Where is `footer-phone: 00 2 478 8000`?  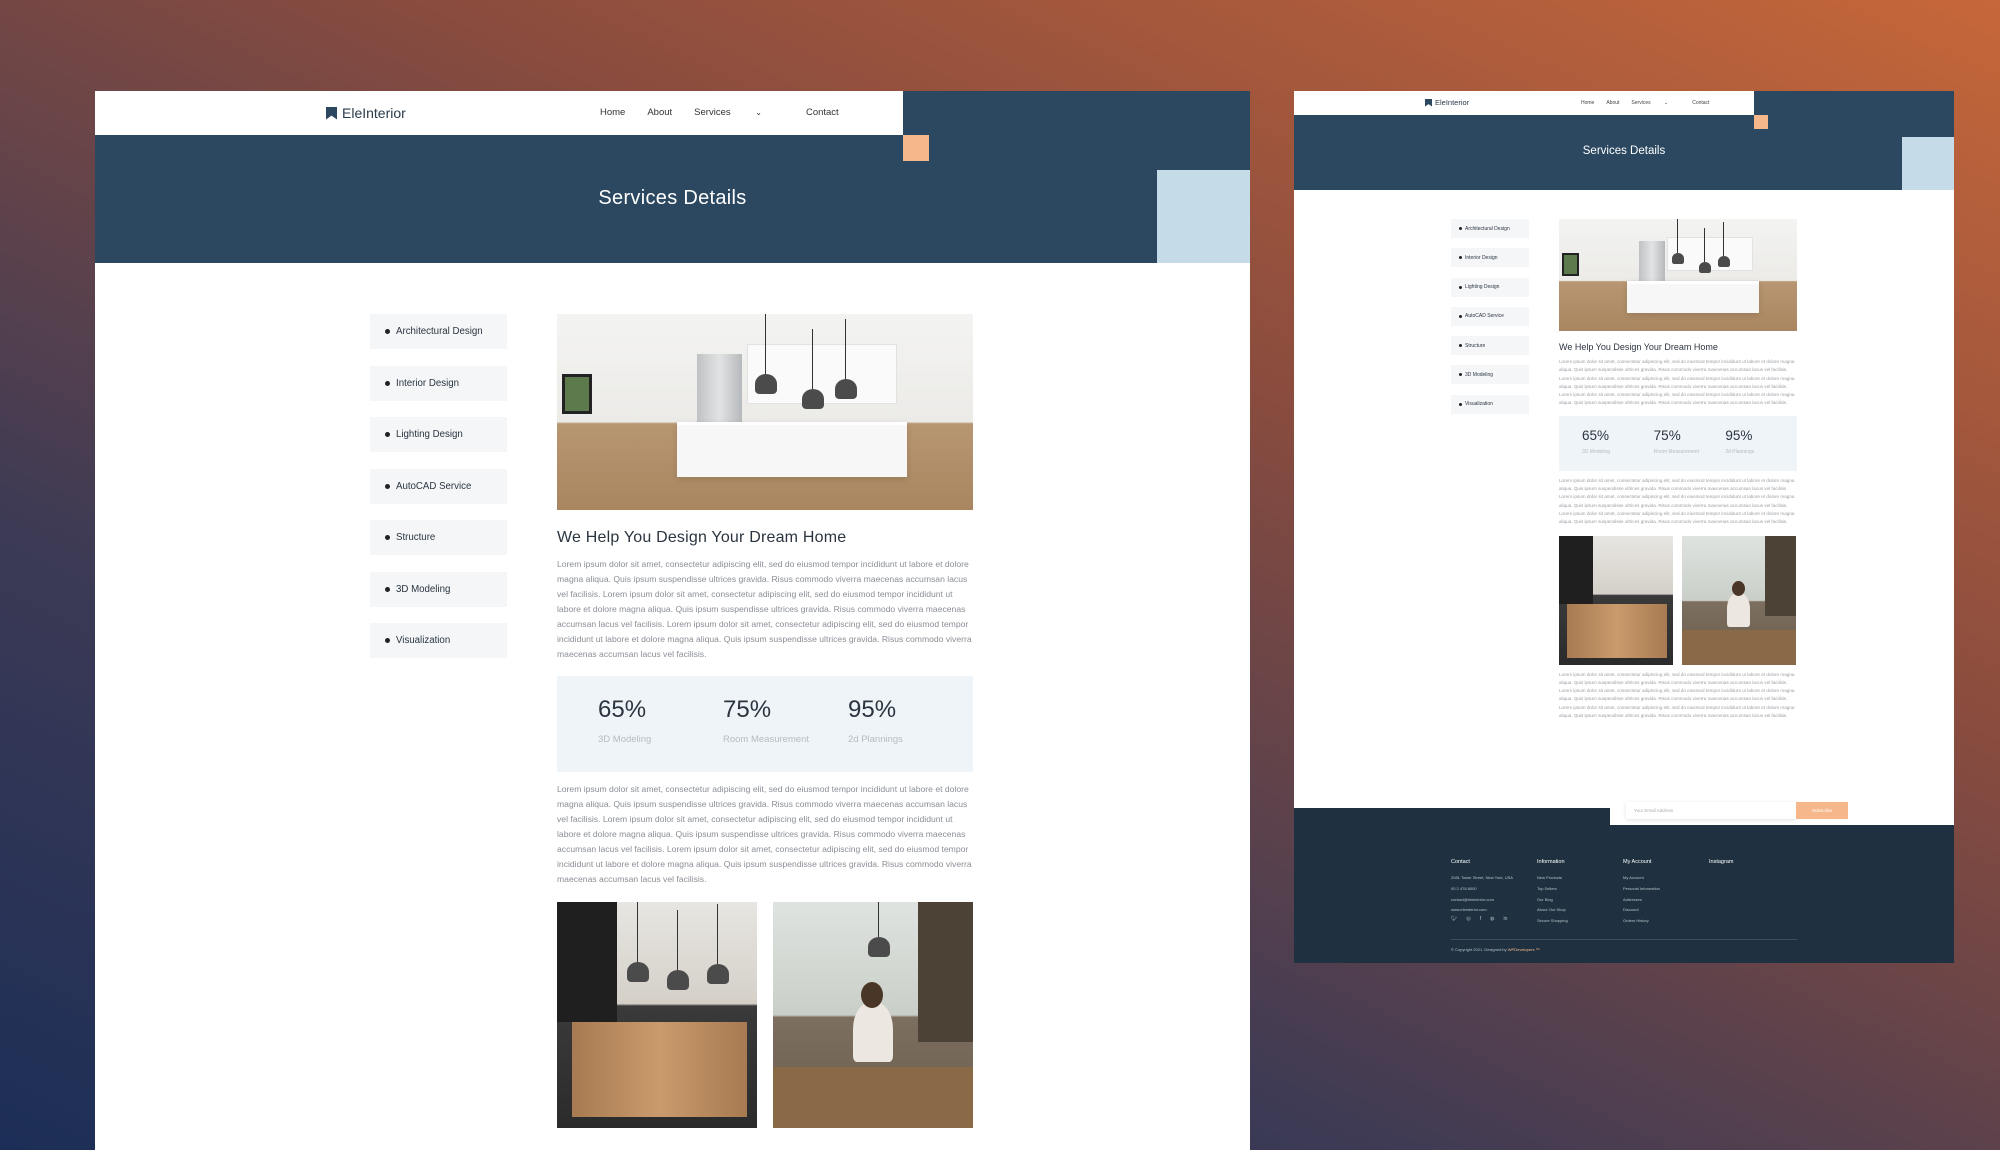 footer-phone: 00 2 478 8000 is located at coordinates (1464, 888).